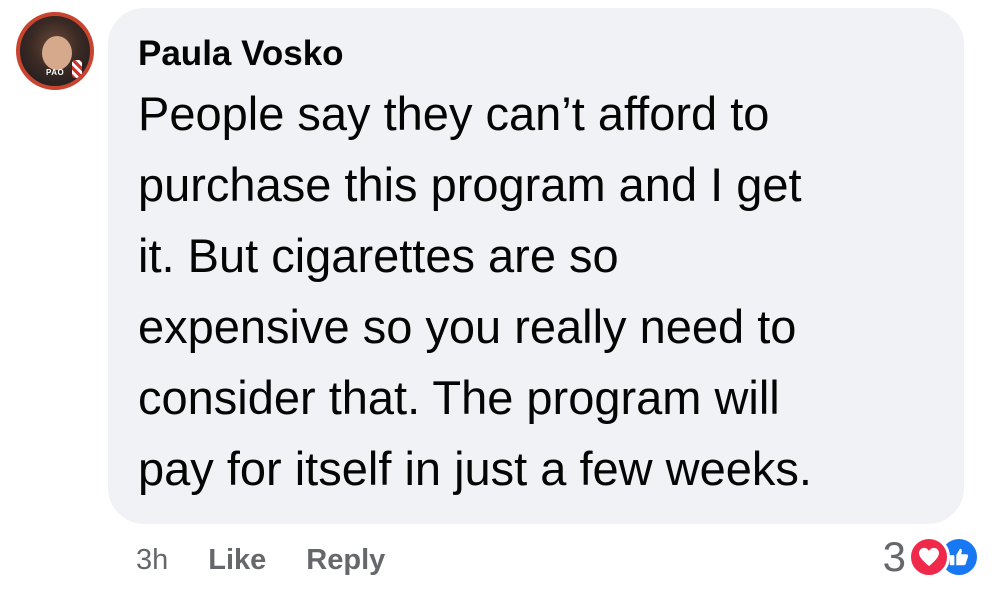  Describe the element at coordinates (237, 560) in the screenshot. I see `like-button: Like` at that location.